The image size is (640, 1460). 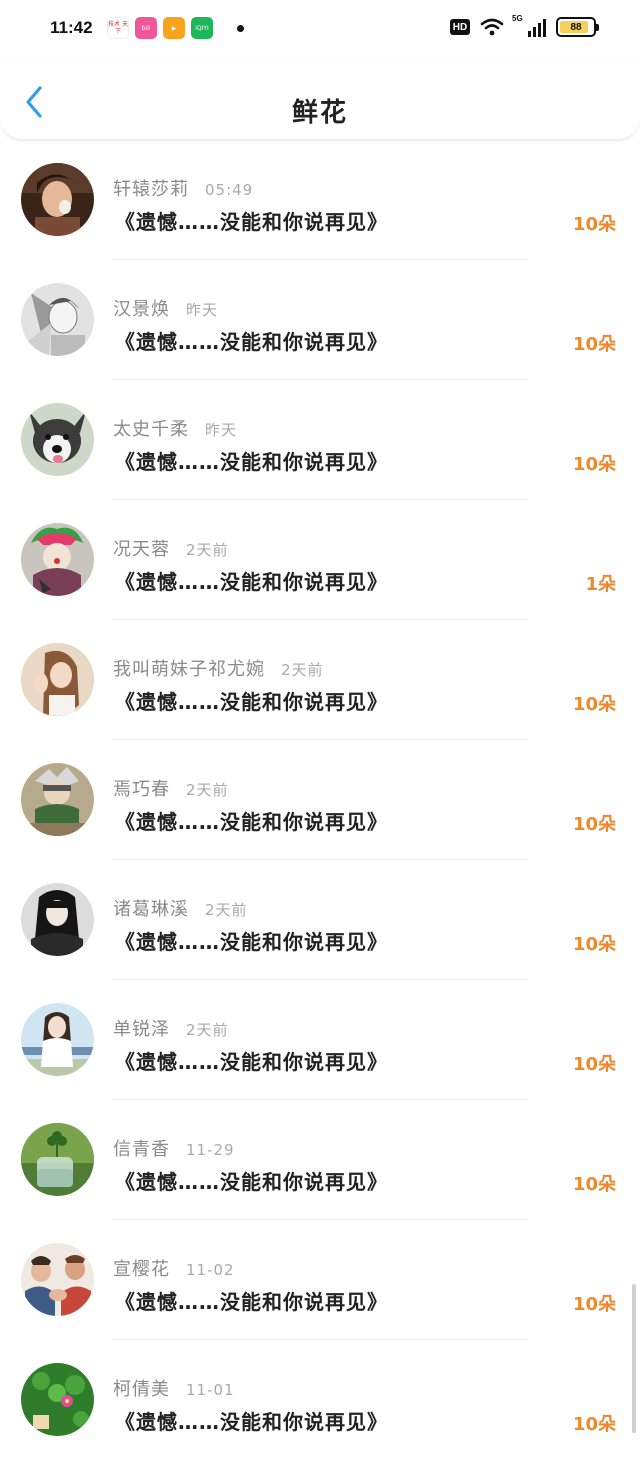 I want to click on list-item: 柯倩美 11-01 《遗憾……没能和你说再见》 10朵, so click(x=320, y=1400).